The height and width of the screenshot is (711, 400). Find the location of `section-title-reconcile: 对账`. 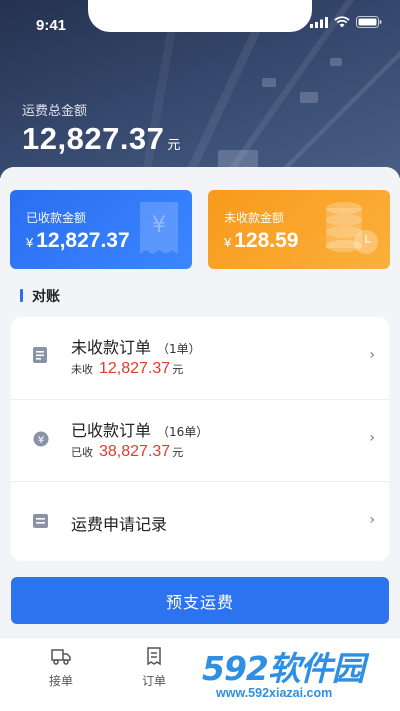

section-title-reconcile: 对账 is located at coordinates (40, 296).